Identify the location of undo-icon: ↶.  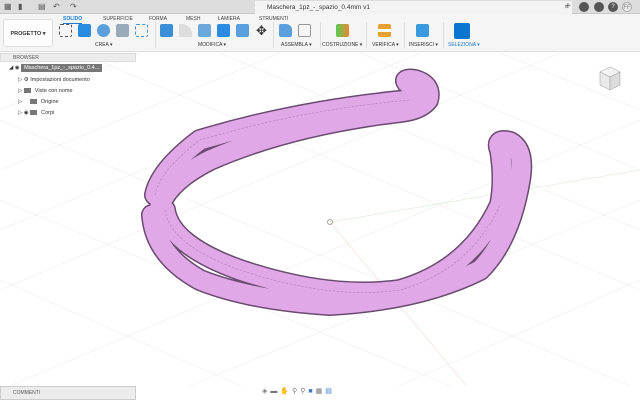
(57, 7).